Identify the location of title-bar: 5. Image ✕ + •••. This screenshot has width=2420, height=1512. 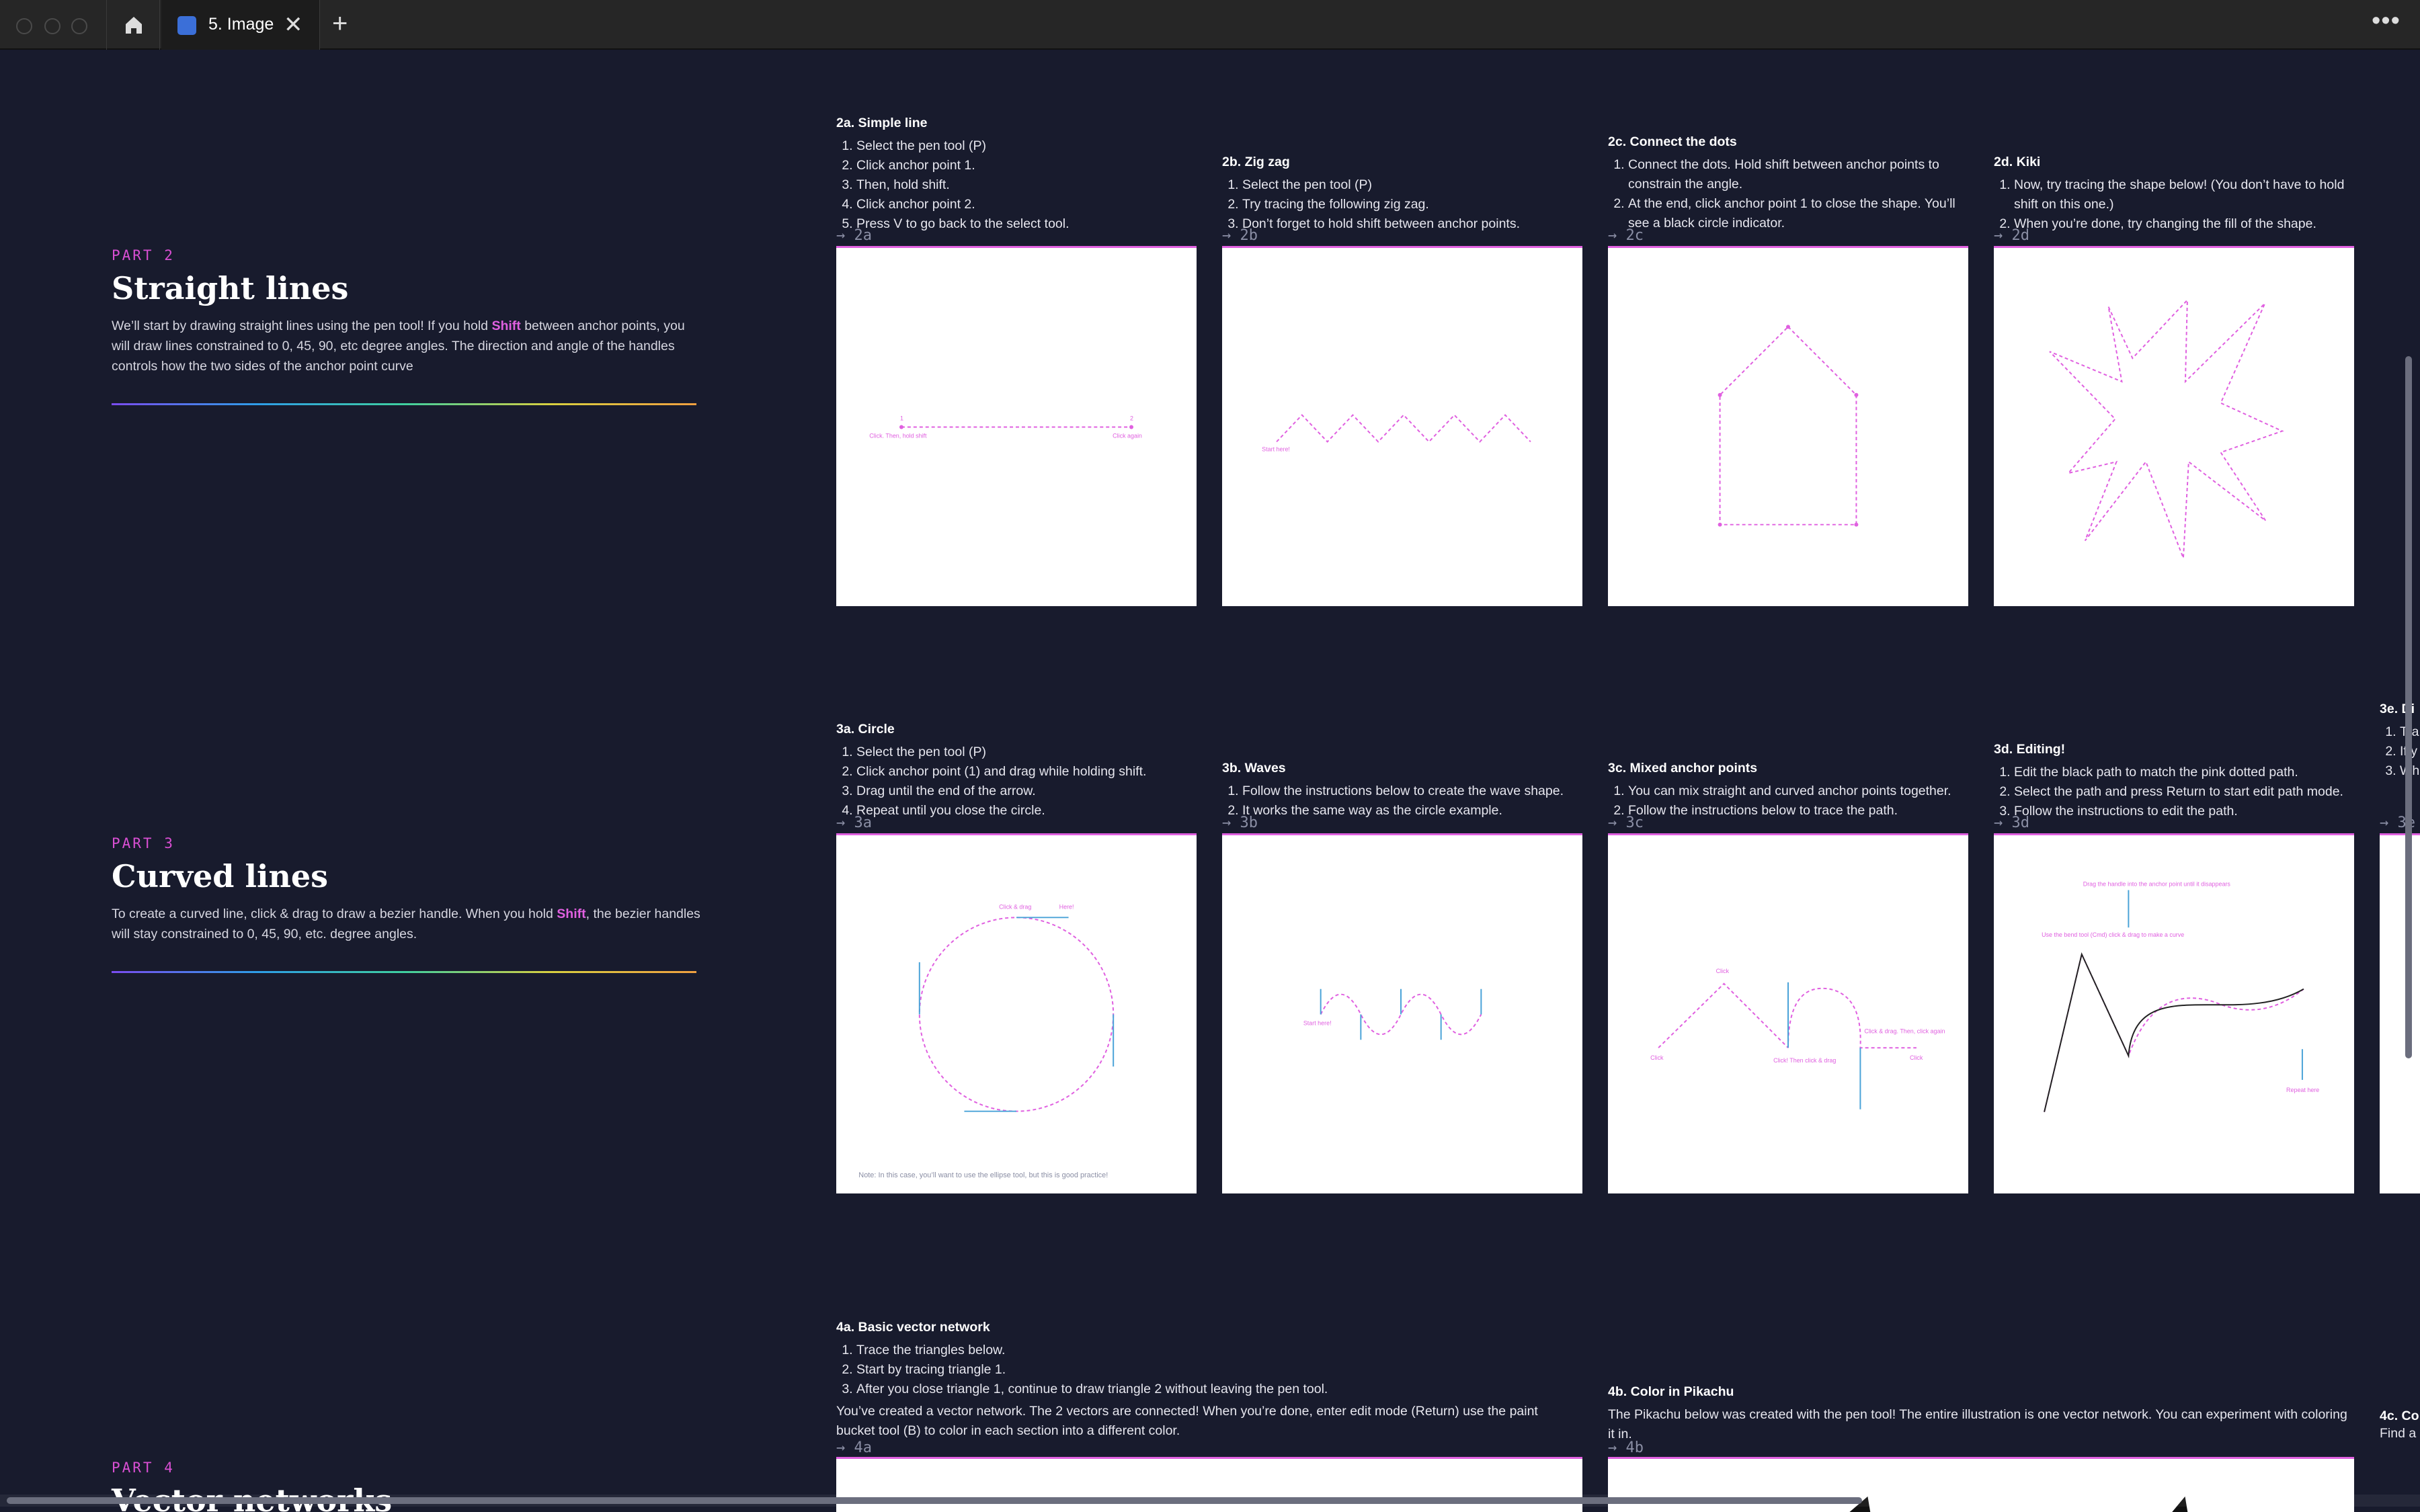
(1210, 25).